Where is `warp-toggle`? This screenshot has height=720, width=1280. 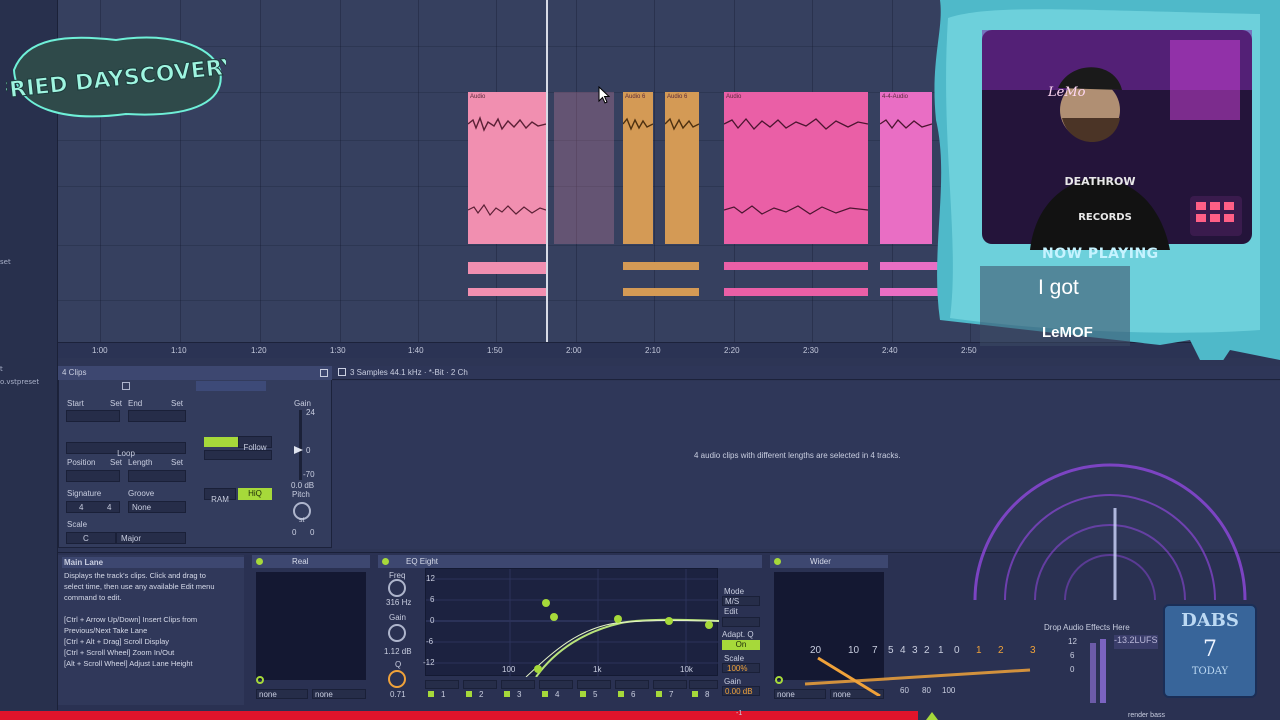 warp-toggle is located at coordinates (221, 442).